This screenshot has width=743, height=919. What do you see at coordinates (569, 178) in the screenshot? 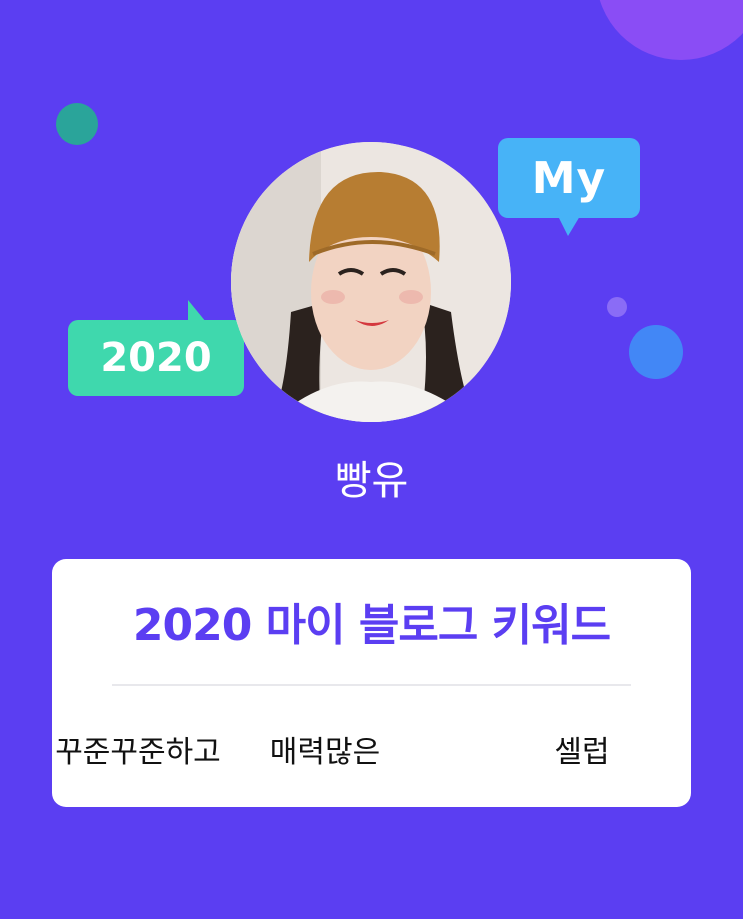
I see `my-bubble-label: My` at bounding box center [569, 178].